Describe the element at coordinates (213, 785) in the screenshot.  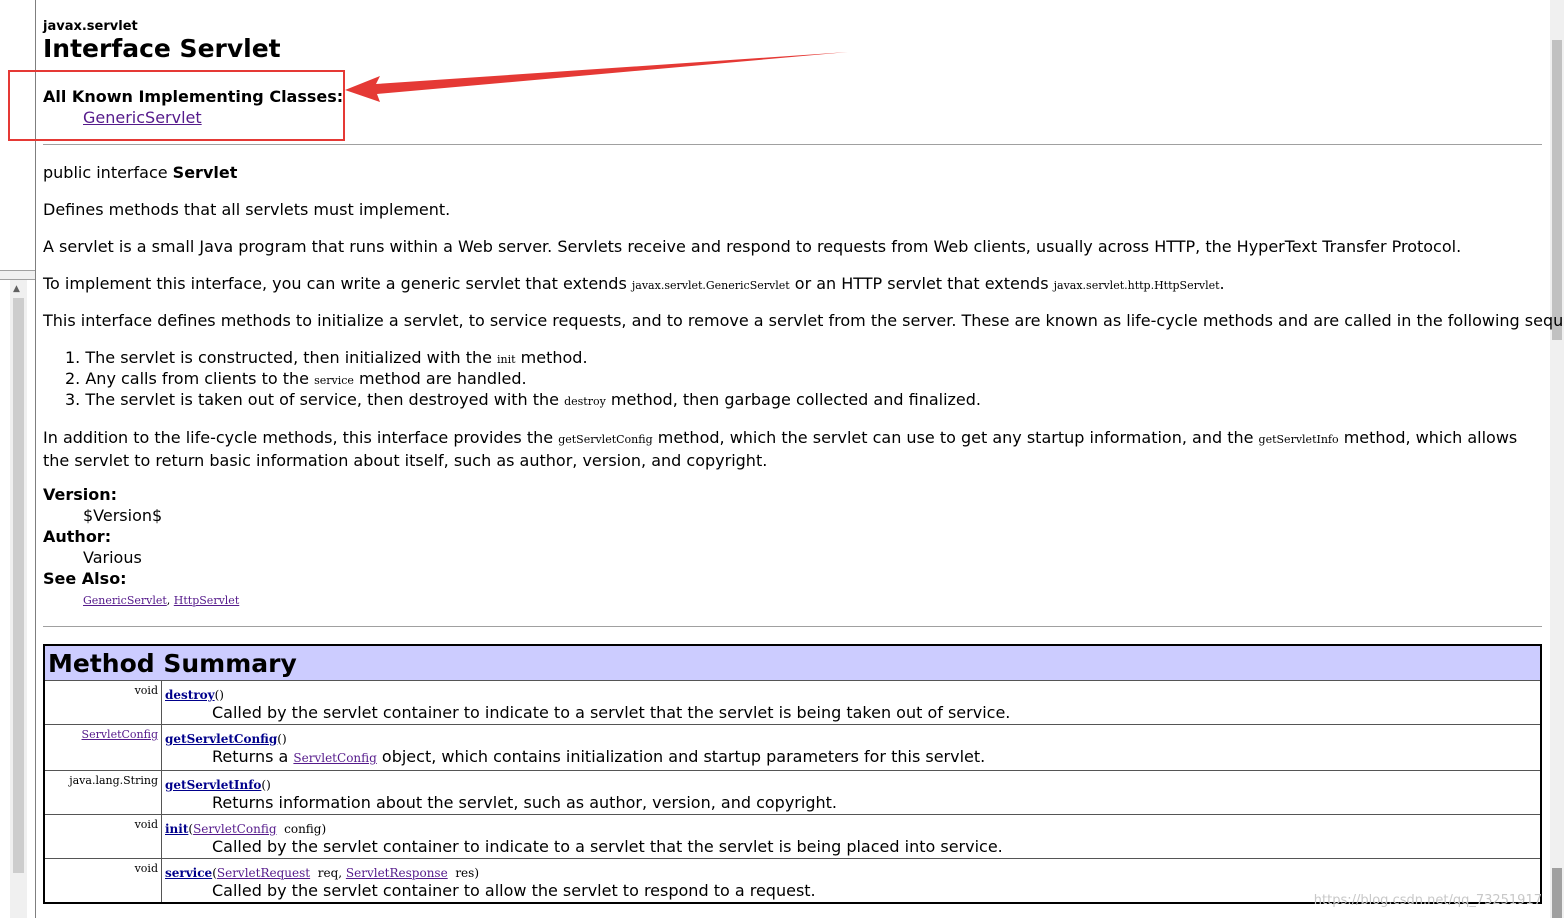
I see `method-getservletinfo-link: getServletInfo` at that location.